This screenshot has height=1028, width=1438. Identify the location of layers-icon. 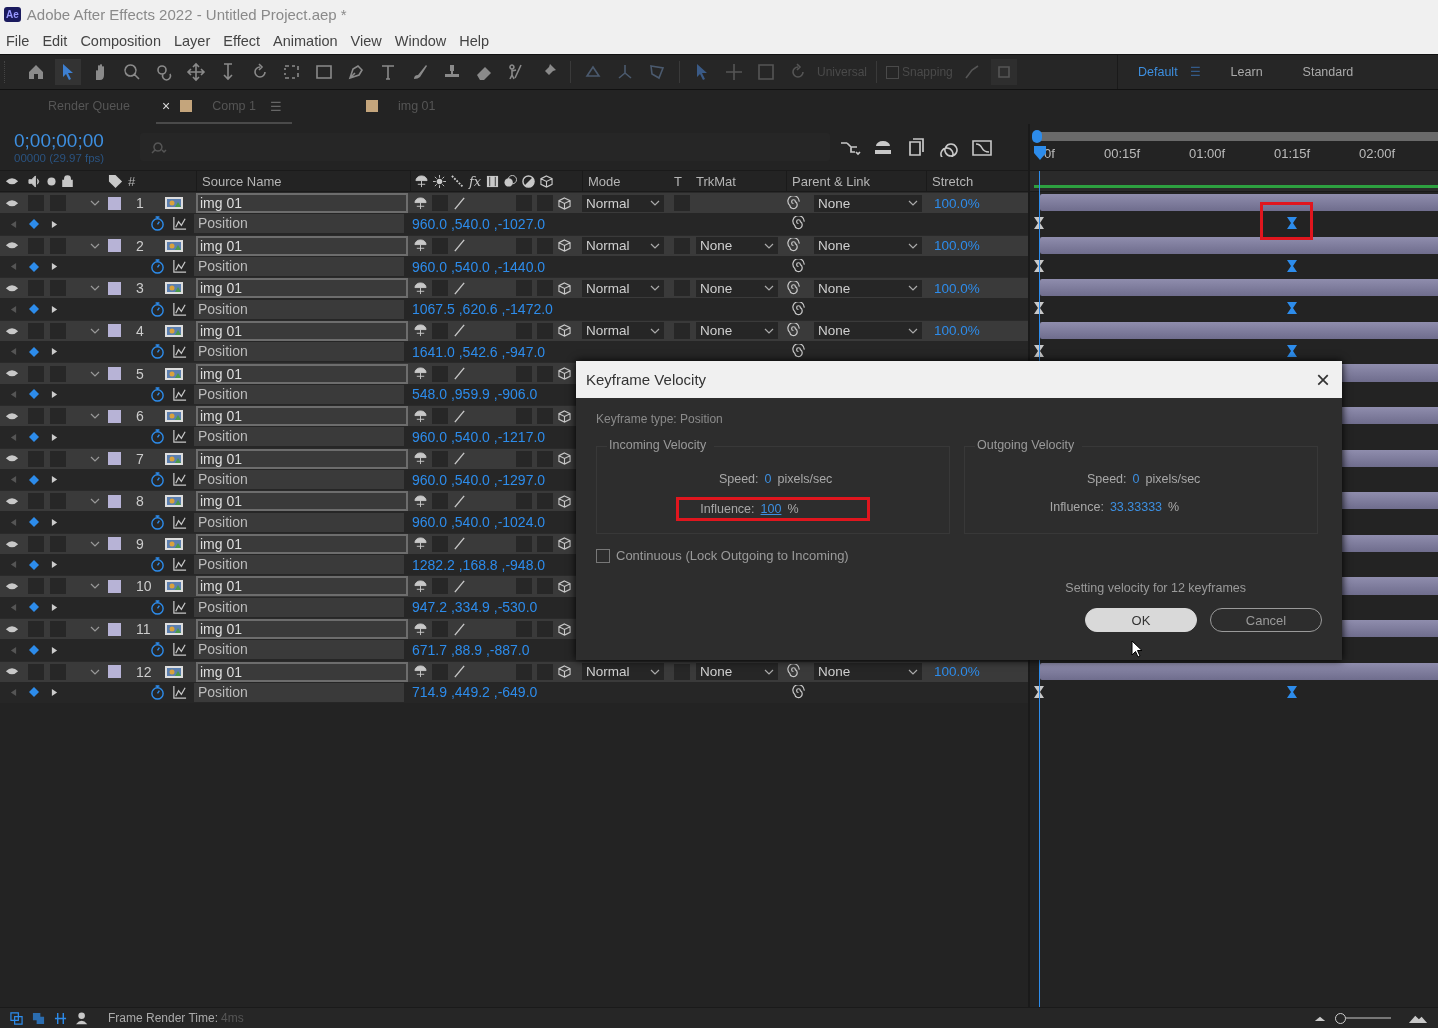
(38, 1018).